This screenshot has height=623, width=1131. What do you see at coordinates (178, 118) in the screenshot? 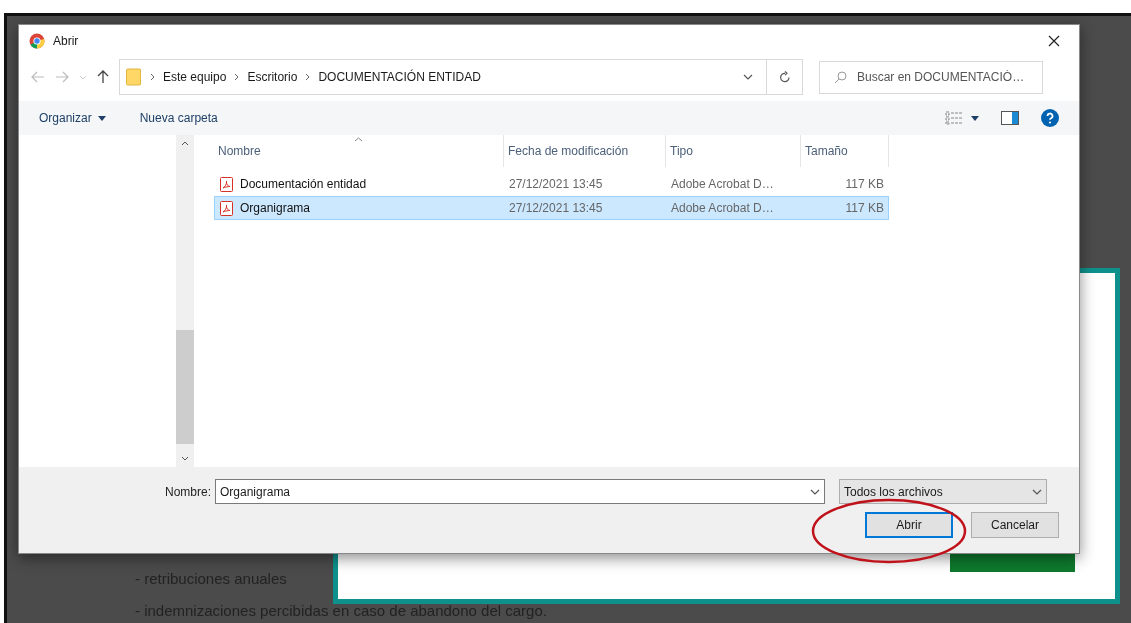
I see `new-folder-button: Nueva carpeta` at bounding box center [178, 118].